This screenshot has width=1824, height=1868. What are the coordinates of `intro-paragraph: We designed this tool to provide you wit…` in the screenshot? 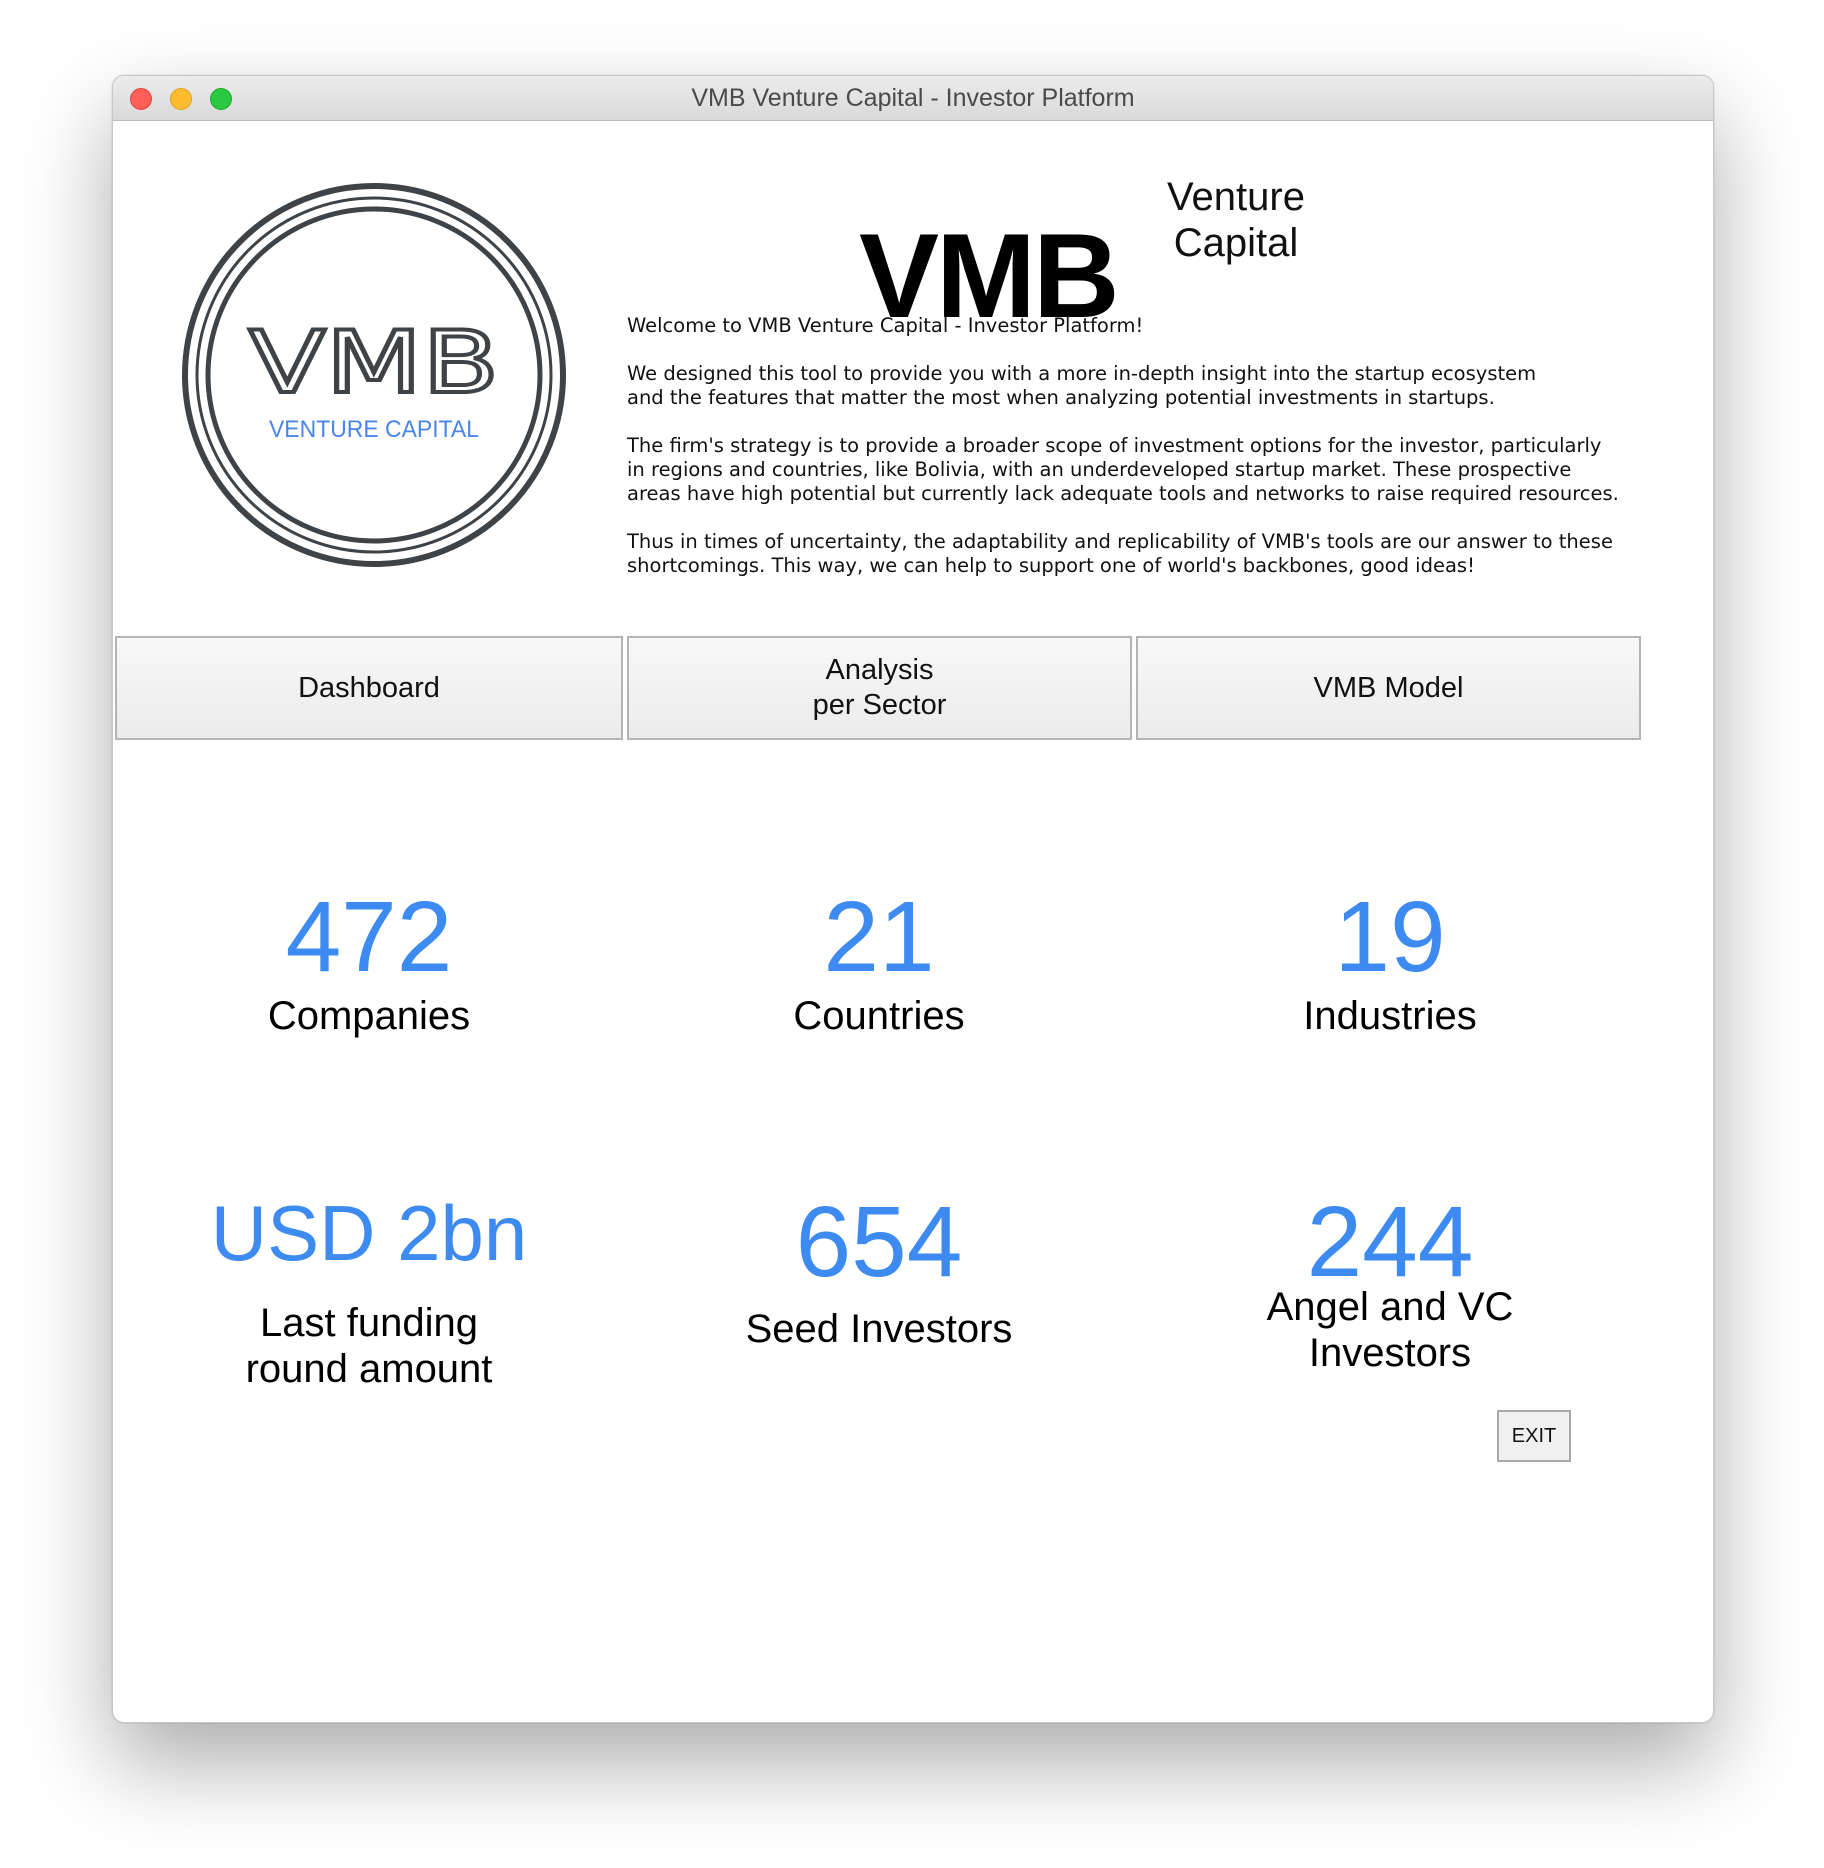 It's located at (1082, 385).